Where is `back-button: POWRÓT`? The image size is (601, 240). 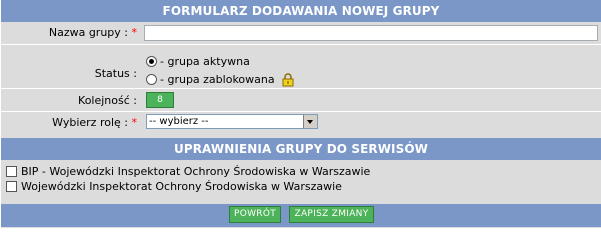 back-button: POWRÓT is located at coordinates (255, 214).